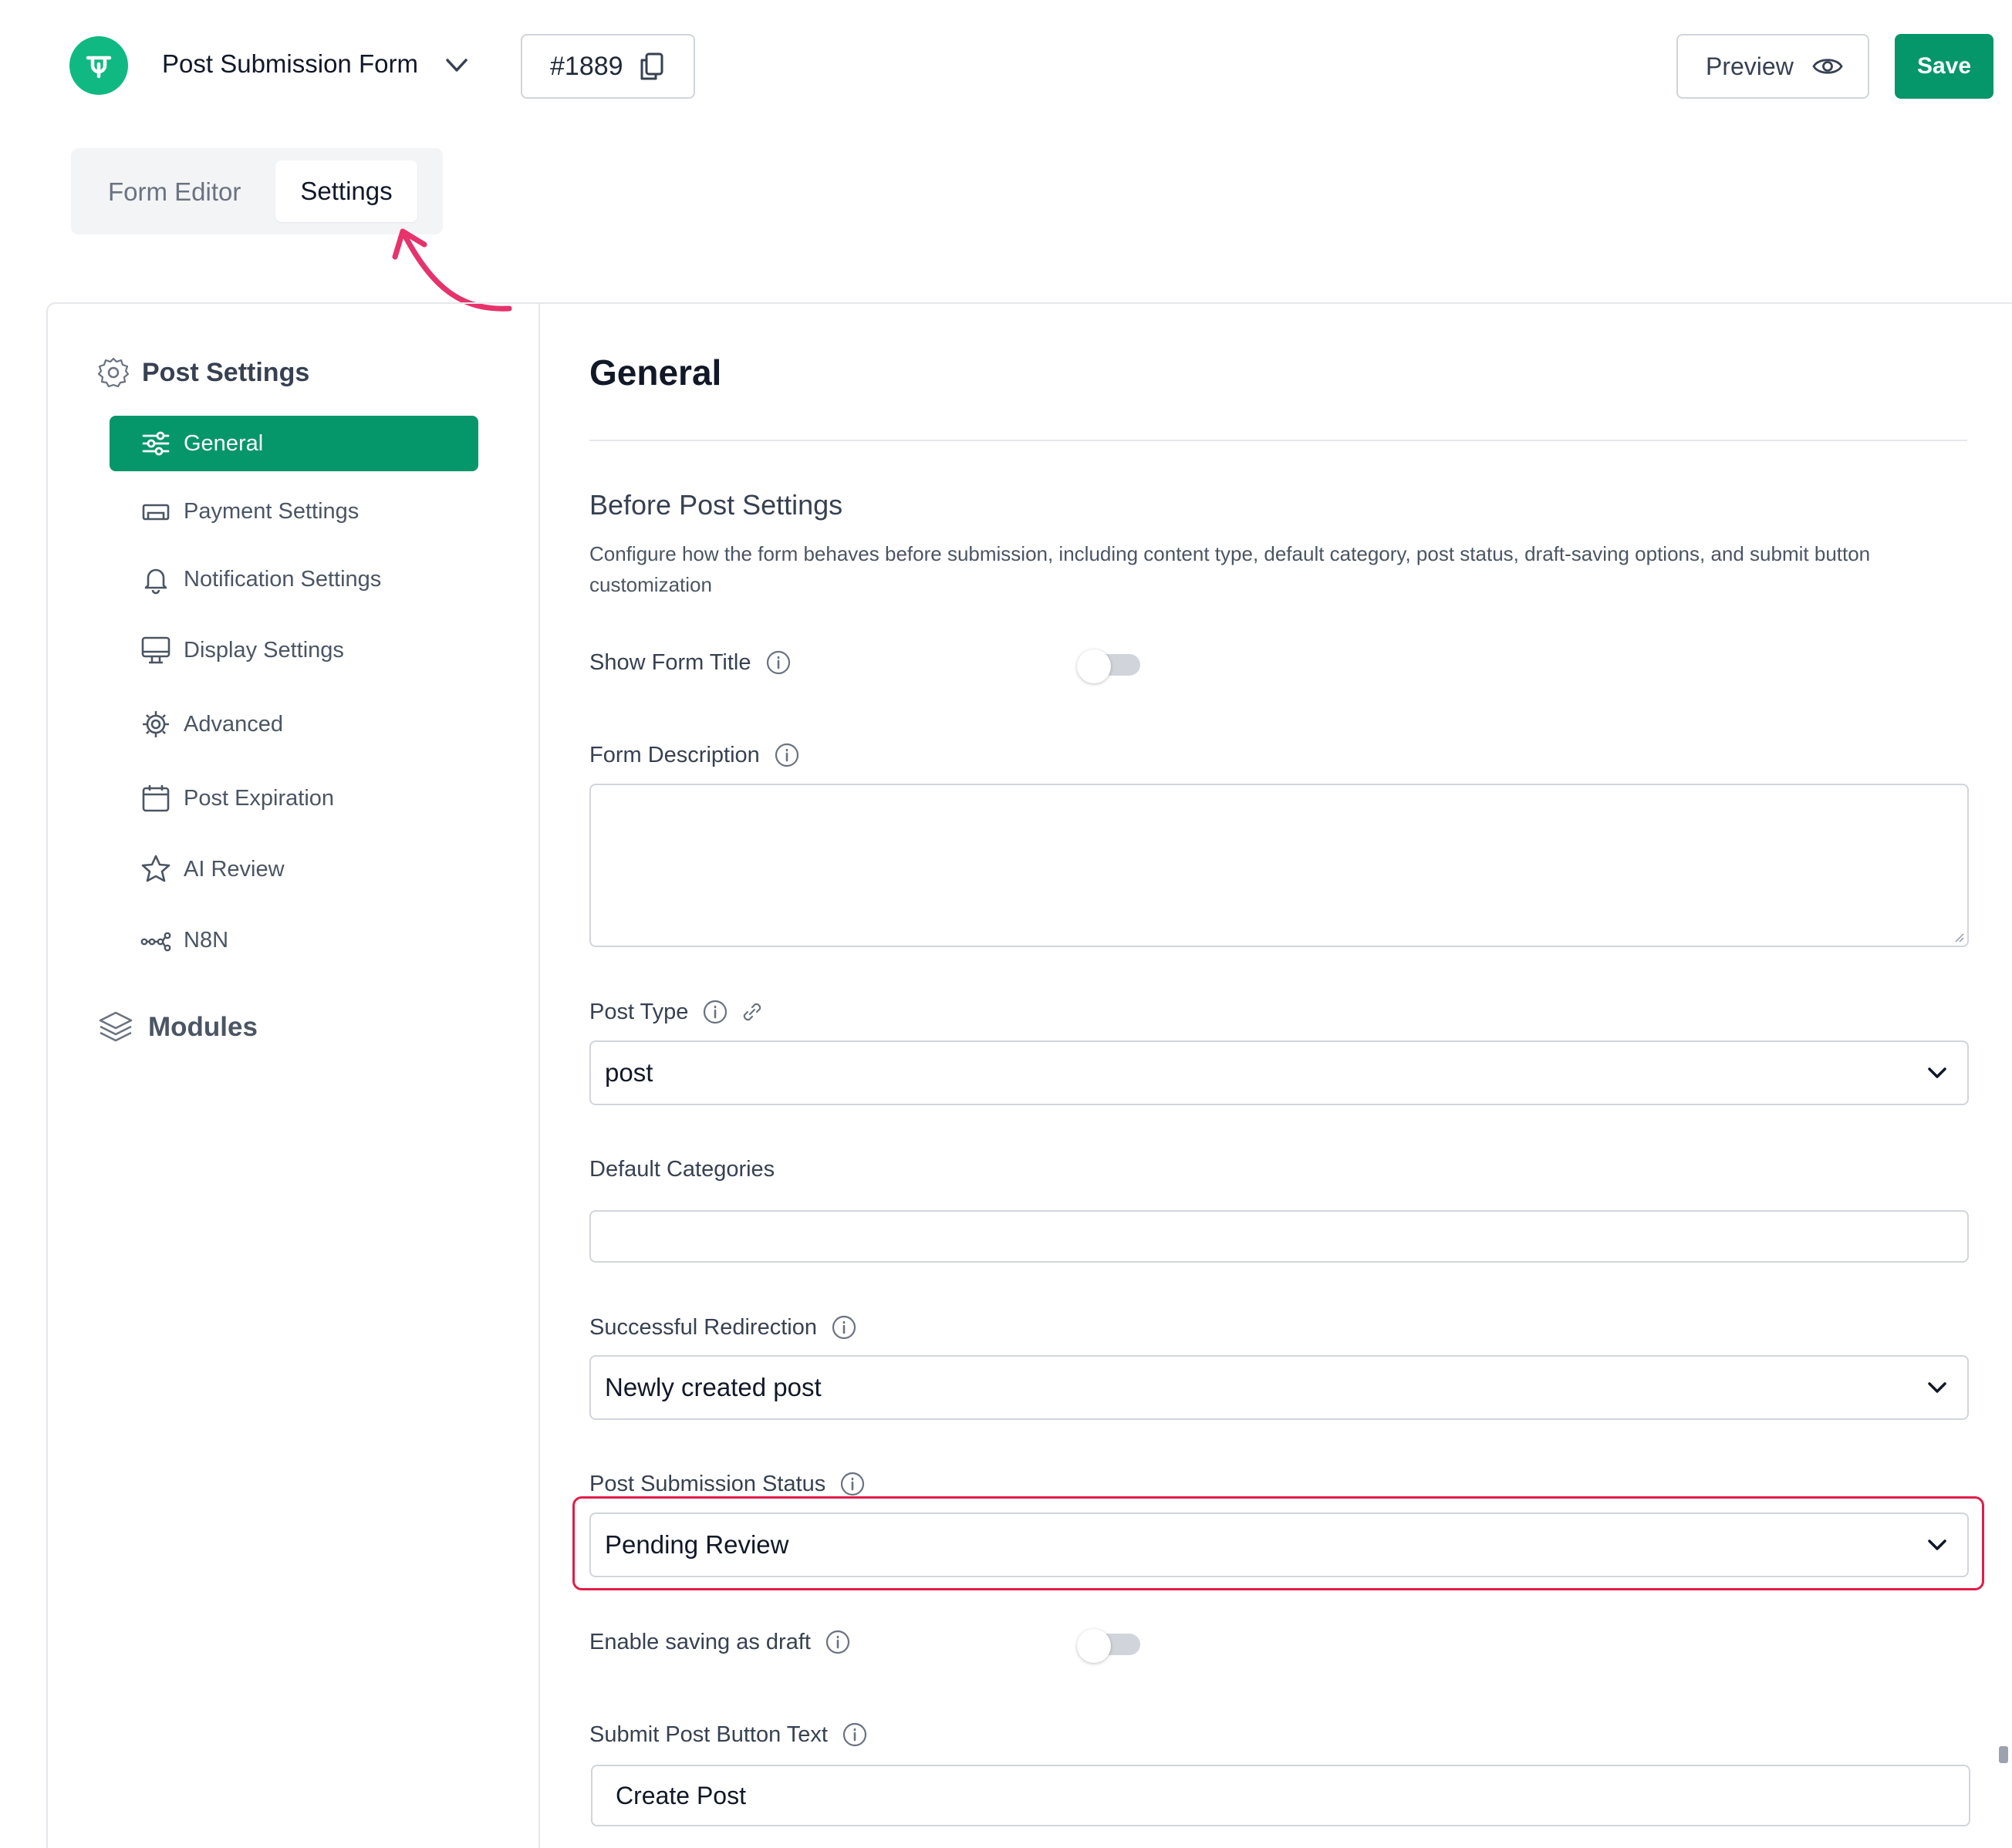 The image size is (2012, 1848). I want to click on sidebar-divider, so click(539, 1075).